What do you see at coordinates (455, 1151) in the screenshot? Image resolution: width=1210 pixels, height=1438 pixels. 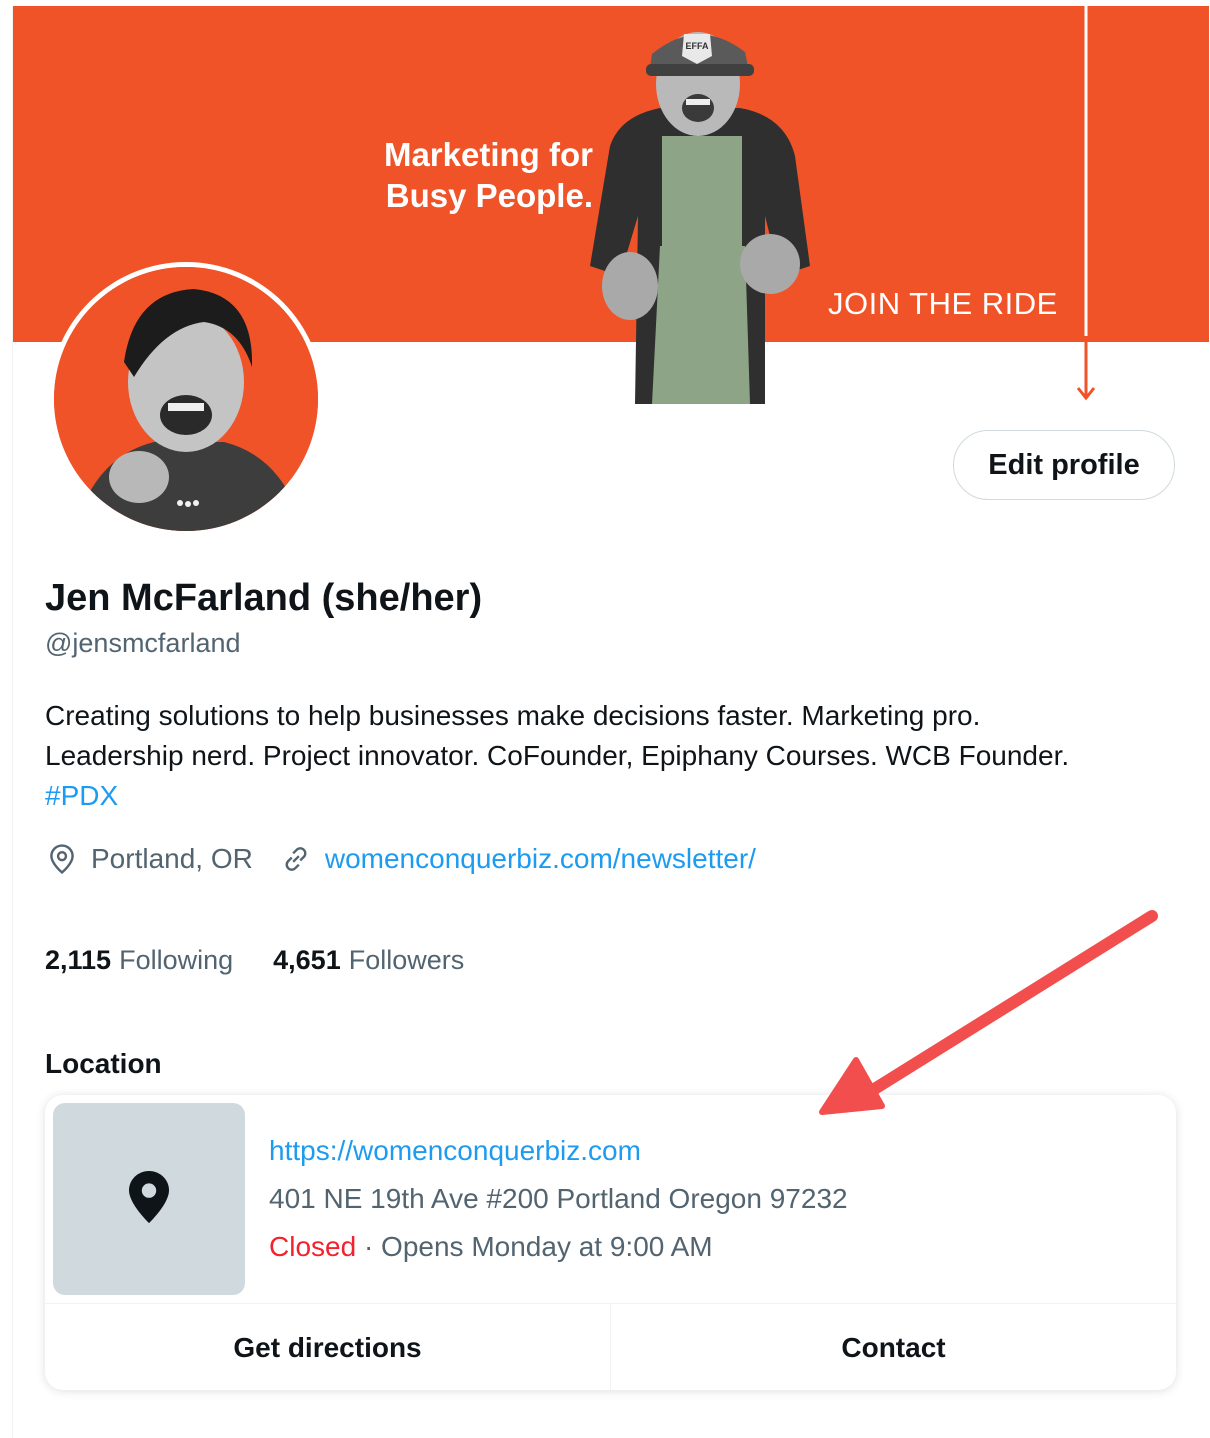 I see `business-url-link: https://womenconquerbiz.com` at bounding box center [455, 1151].